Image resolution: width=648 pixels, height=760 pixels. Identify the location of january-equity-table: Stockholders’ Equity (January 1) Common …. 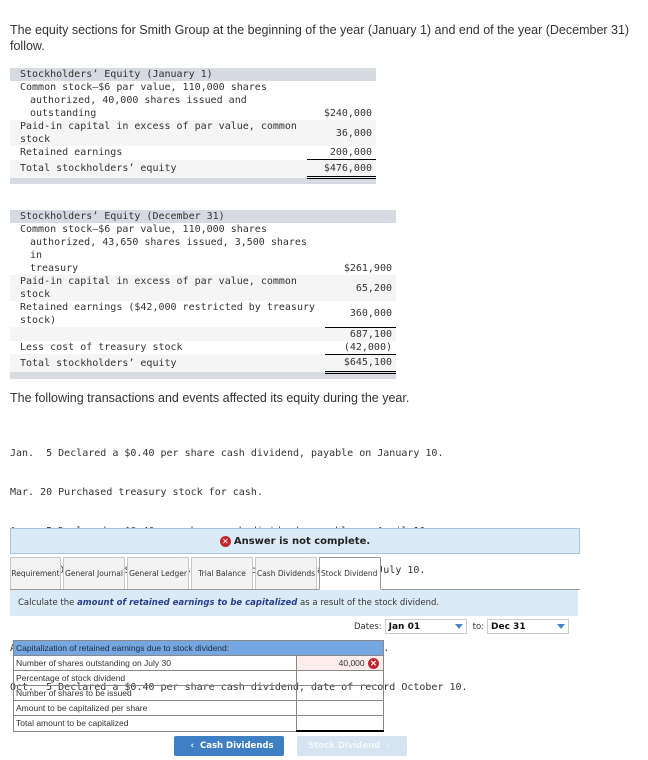
(193, 126).